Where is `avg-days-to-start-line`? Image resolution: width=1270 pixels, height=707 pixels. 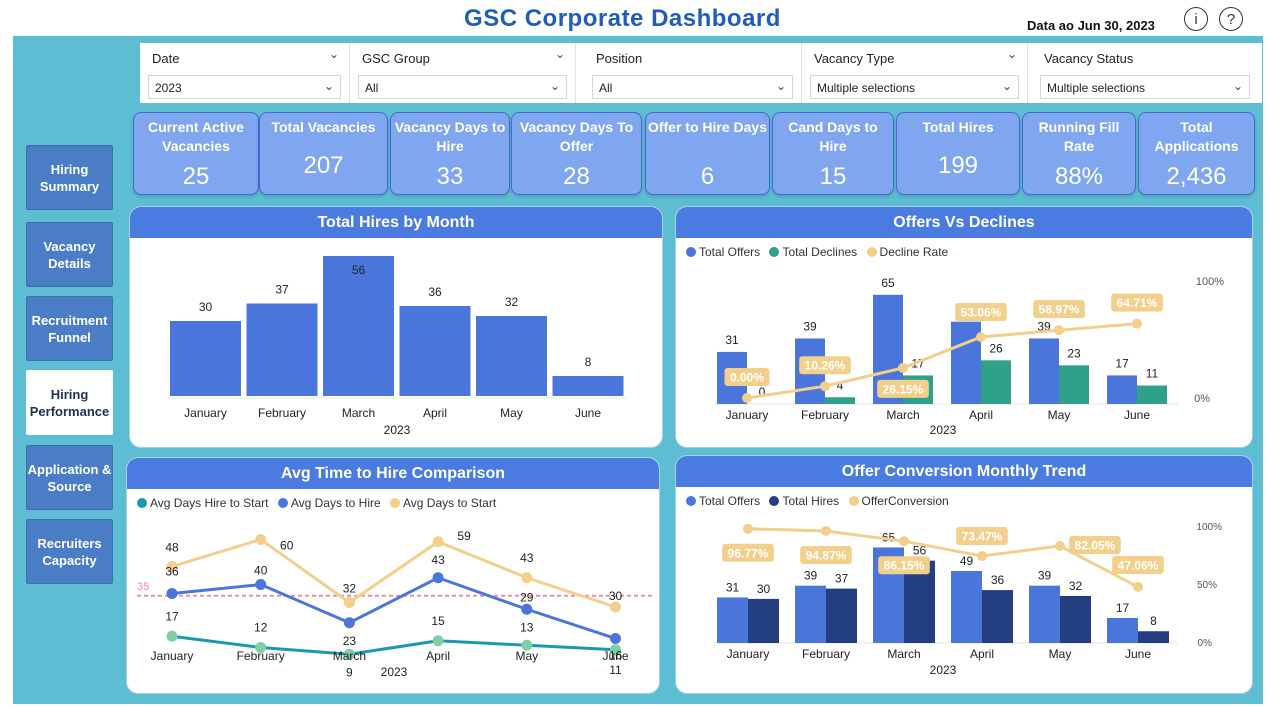
avg-days-to-start-line is located at coordinates (393, 573).